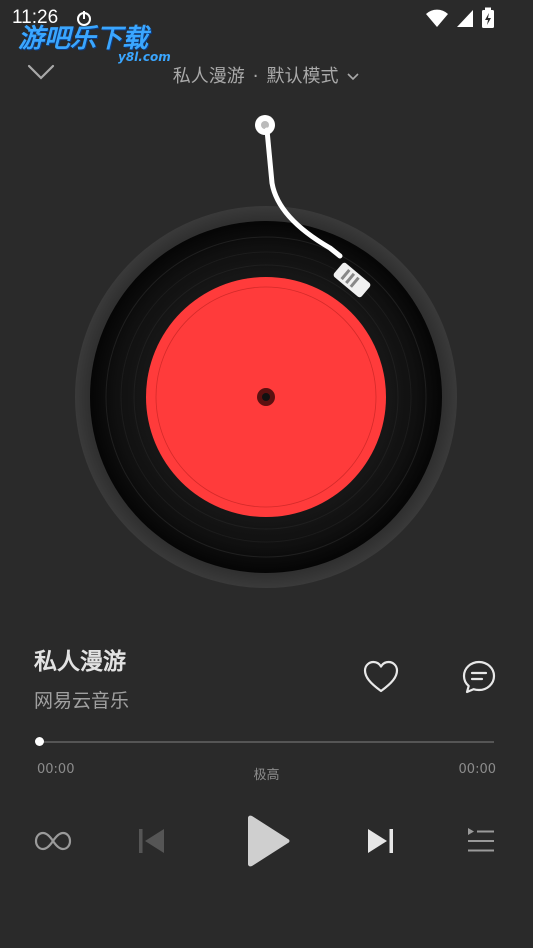  Describe the element at coordinates (266, 773) in the screenshot. I see `quality-label: 极高` at that location.